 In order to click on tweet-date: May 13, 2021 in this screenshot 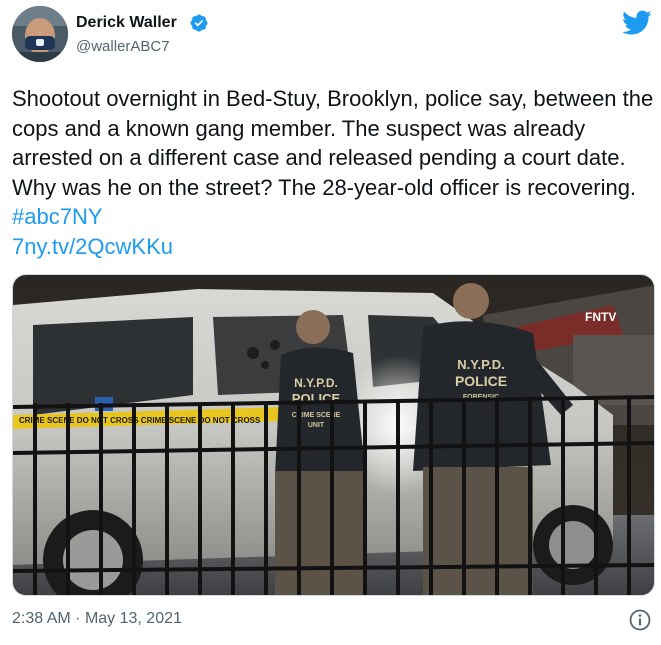, I will do `click(133, 618)`.